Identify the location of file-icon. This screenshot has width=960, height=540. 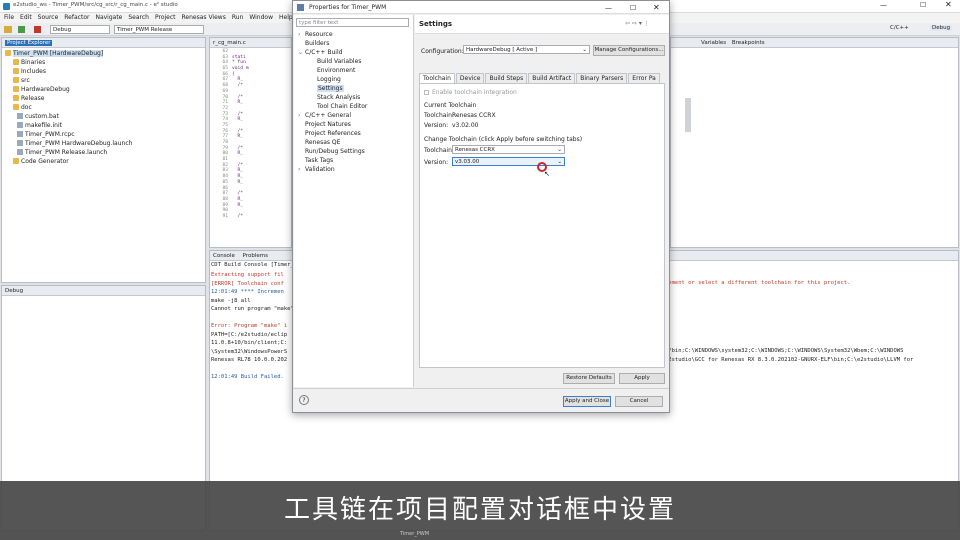
(20, 143).